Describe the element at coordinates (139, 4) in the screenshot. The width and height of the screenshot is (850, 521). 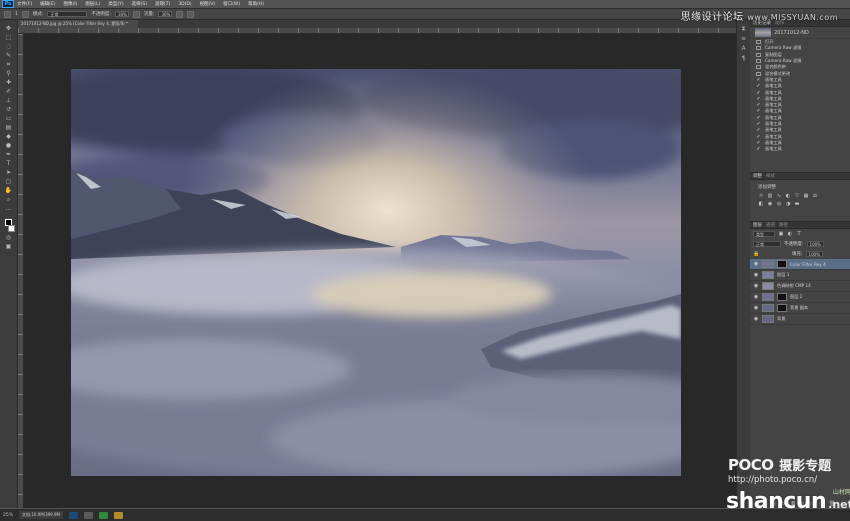
I see `menu-select: 选择(S)` at that location.